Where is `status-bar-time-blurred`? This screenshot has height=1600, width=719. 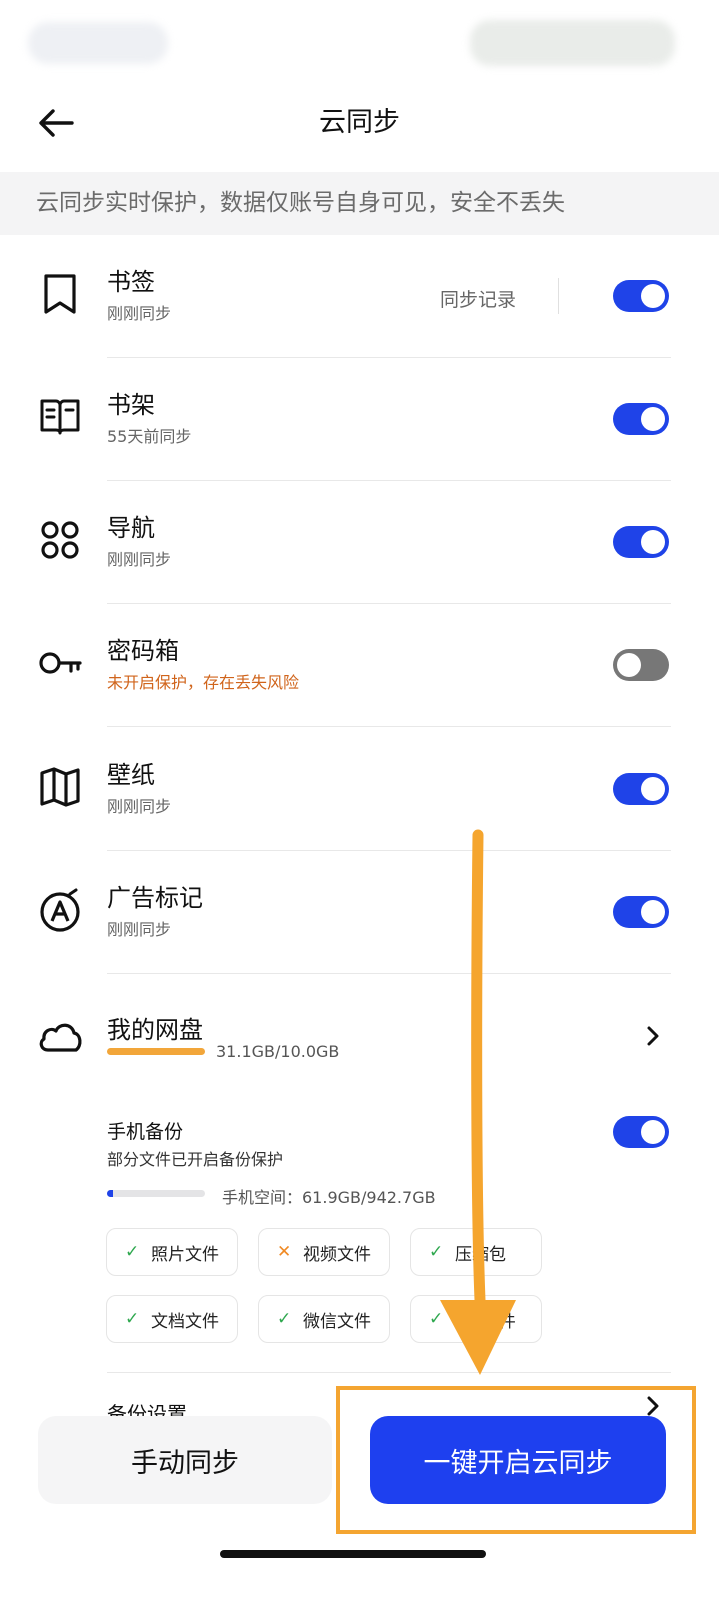
status-bar-time-blurred is located at coordinates (98, 43).